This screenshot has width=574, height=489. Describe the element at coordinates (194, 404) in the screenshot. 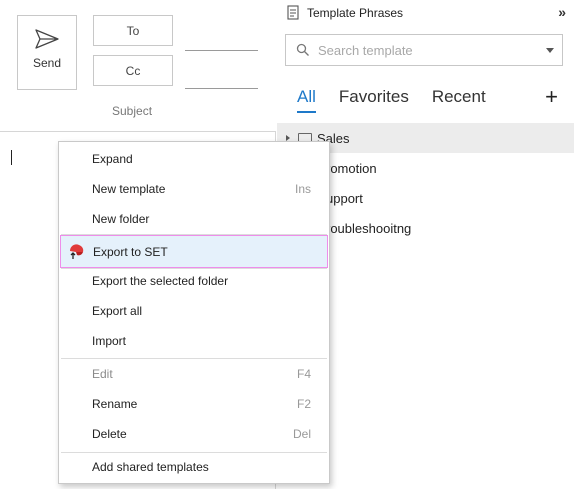

I see `menu-item-rename: Rename F2` at that location.